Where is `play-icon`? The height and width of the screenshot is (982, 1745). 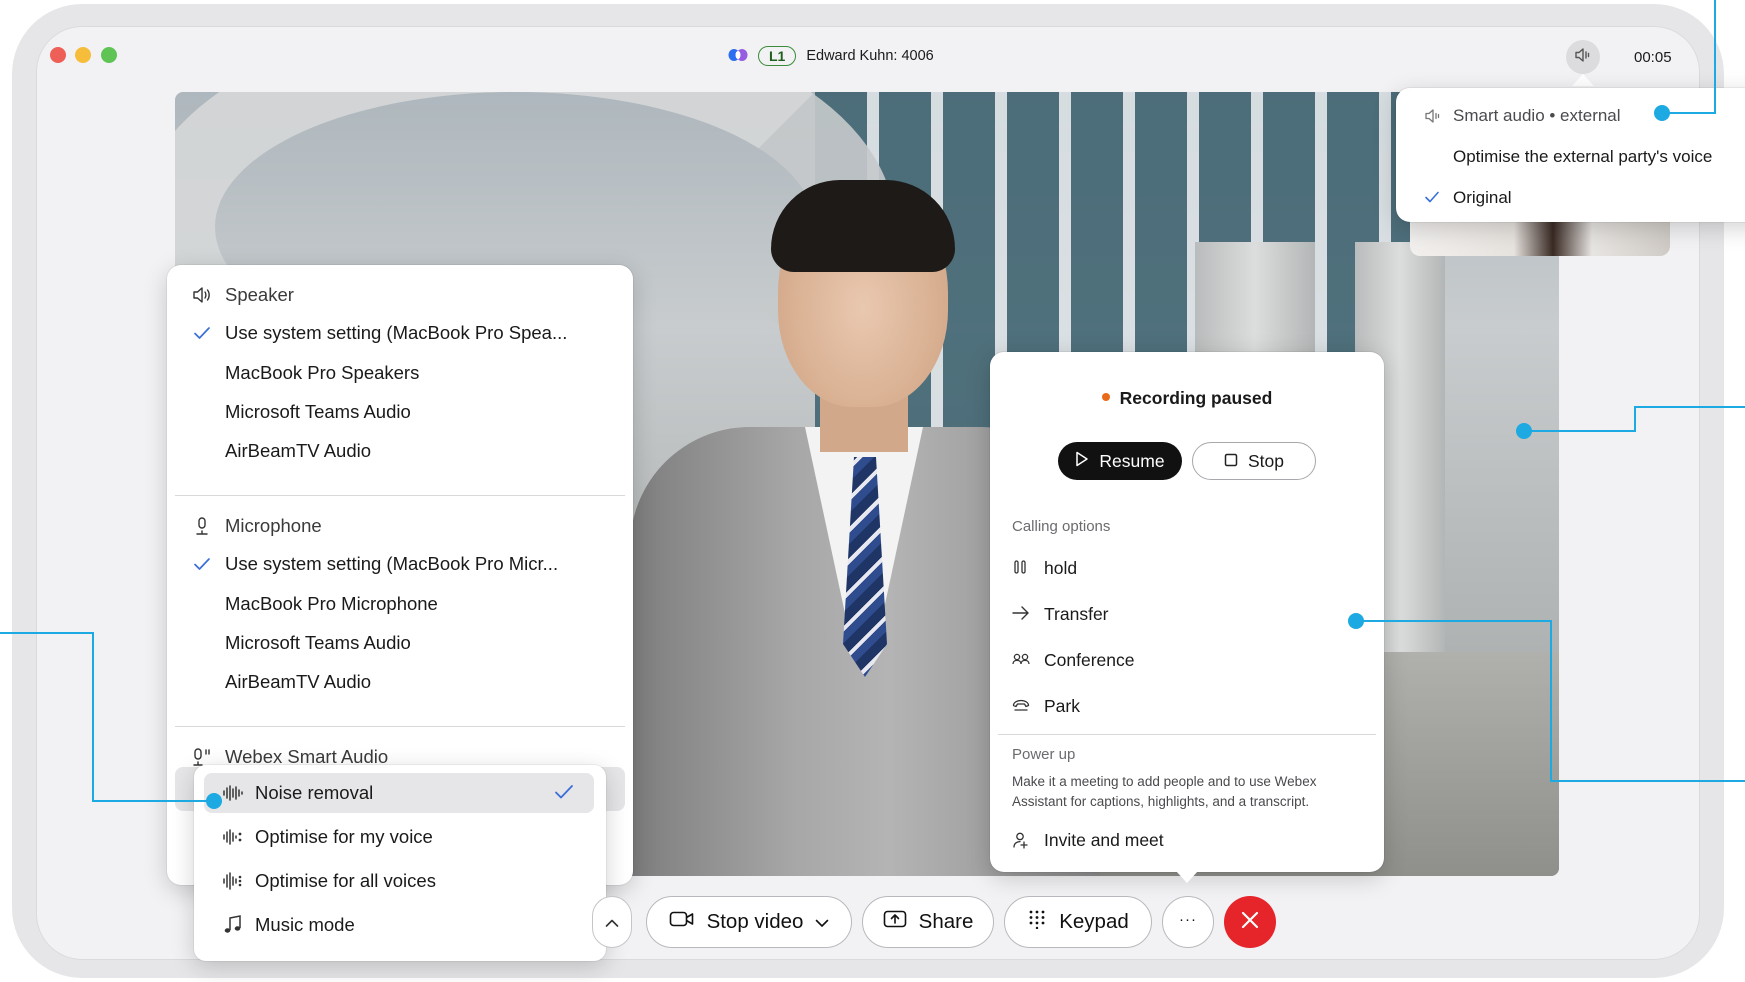 play-icon is located at coordinates (1082, 461).